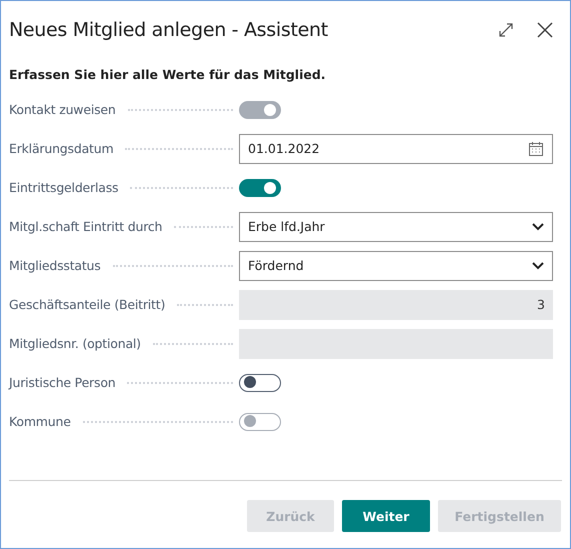 The width and height of the screenshot is (571, 549). What do you see at coordinates (396, 227) in the screenshot?
I see `dropdown-field: Erbe lfd.Jahr` at bounding box center [396, 227].